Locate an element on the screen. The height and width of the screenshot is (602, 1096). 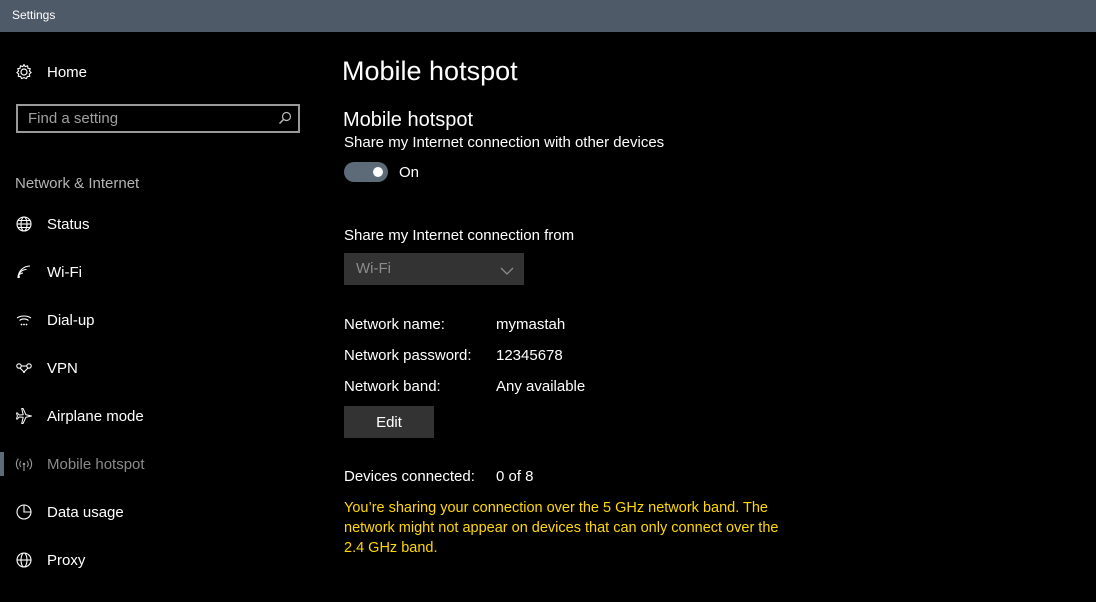
sidebar-item-airplane-mode: Airplane mode is located at coordinates (160, 416).